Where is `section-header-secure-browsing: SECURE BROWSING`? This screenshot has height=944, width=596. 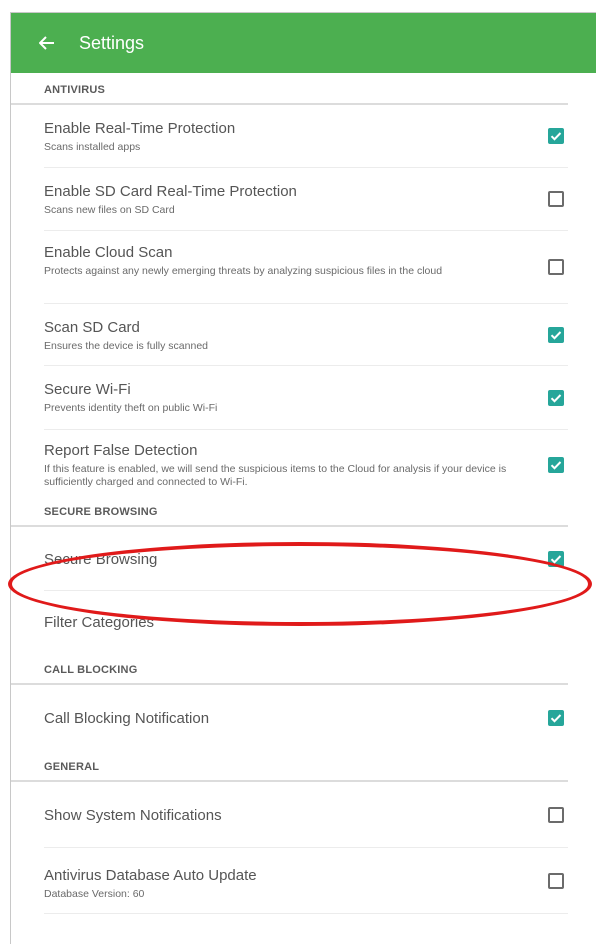
section-header-secure-browsing: SECURE BROWSING is located at coordinates (289, 513).